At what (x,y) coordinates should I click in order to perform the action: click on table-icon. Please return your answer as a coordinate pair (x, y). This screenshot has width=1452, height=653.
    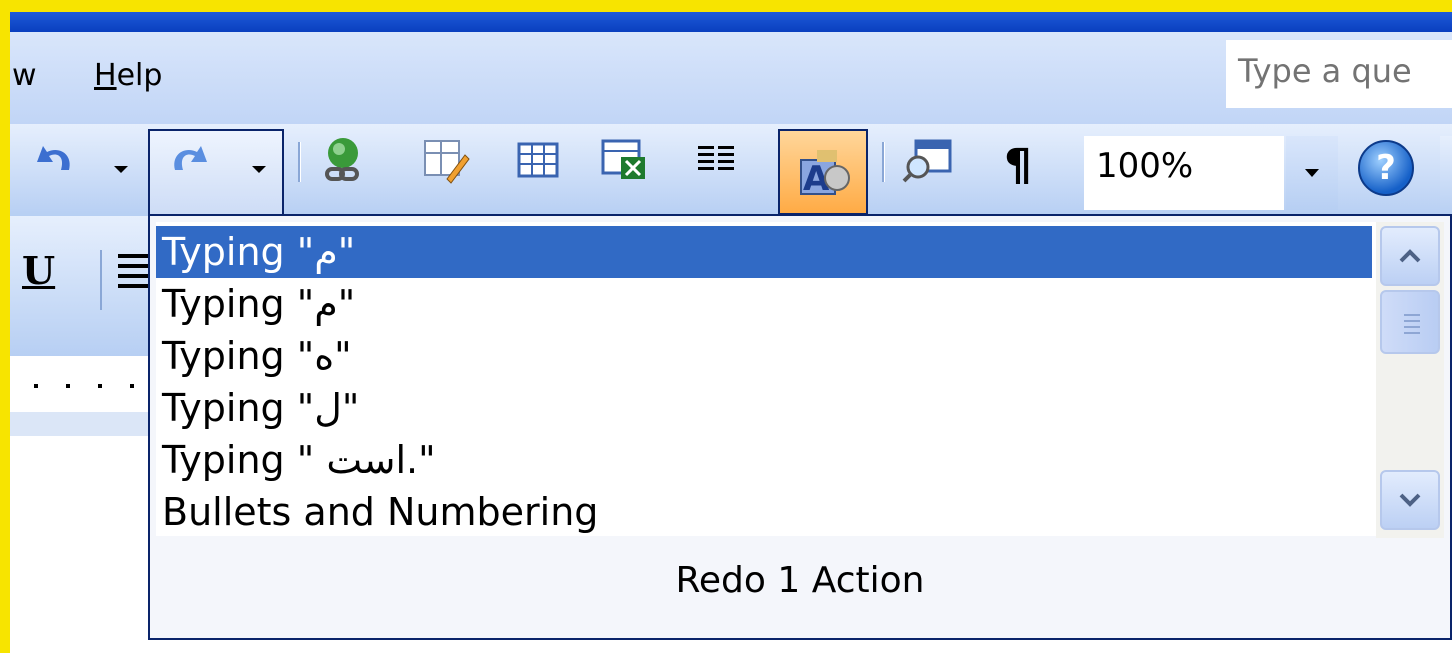
    Looking at the image, I should click on (538, 160).